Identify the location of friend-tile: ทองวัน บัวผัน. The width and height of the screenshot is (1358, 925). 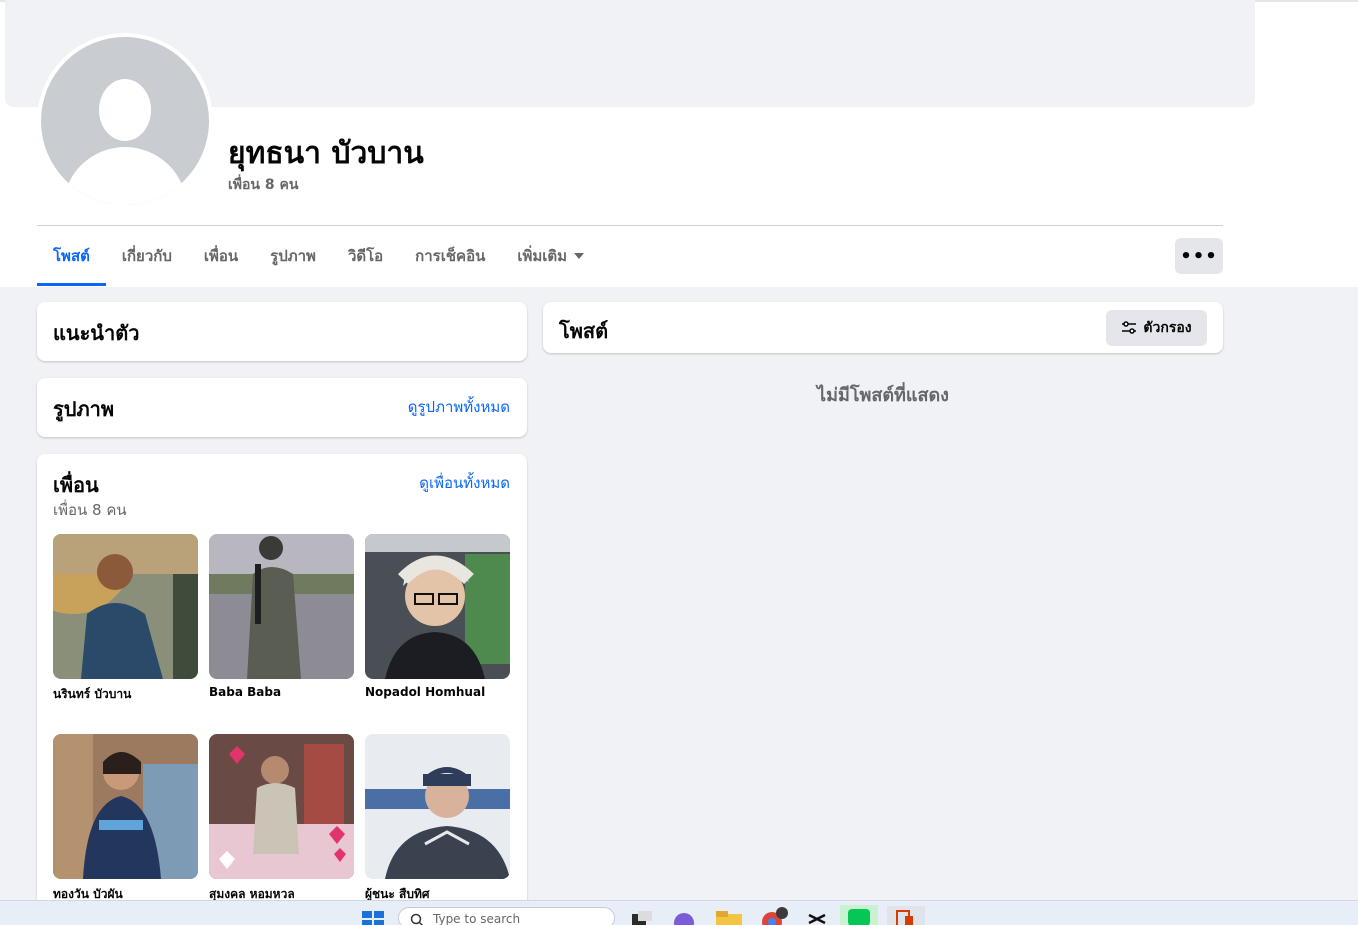
(125, 819).